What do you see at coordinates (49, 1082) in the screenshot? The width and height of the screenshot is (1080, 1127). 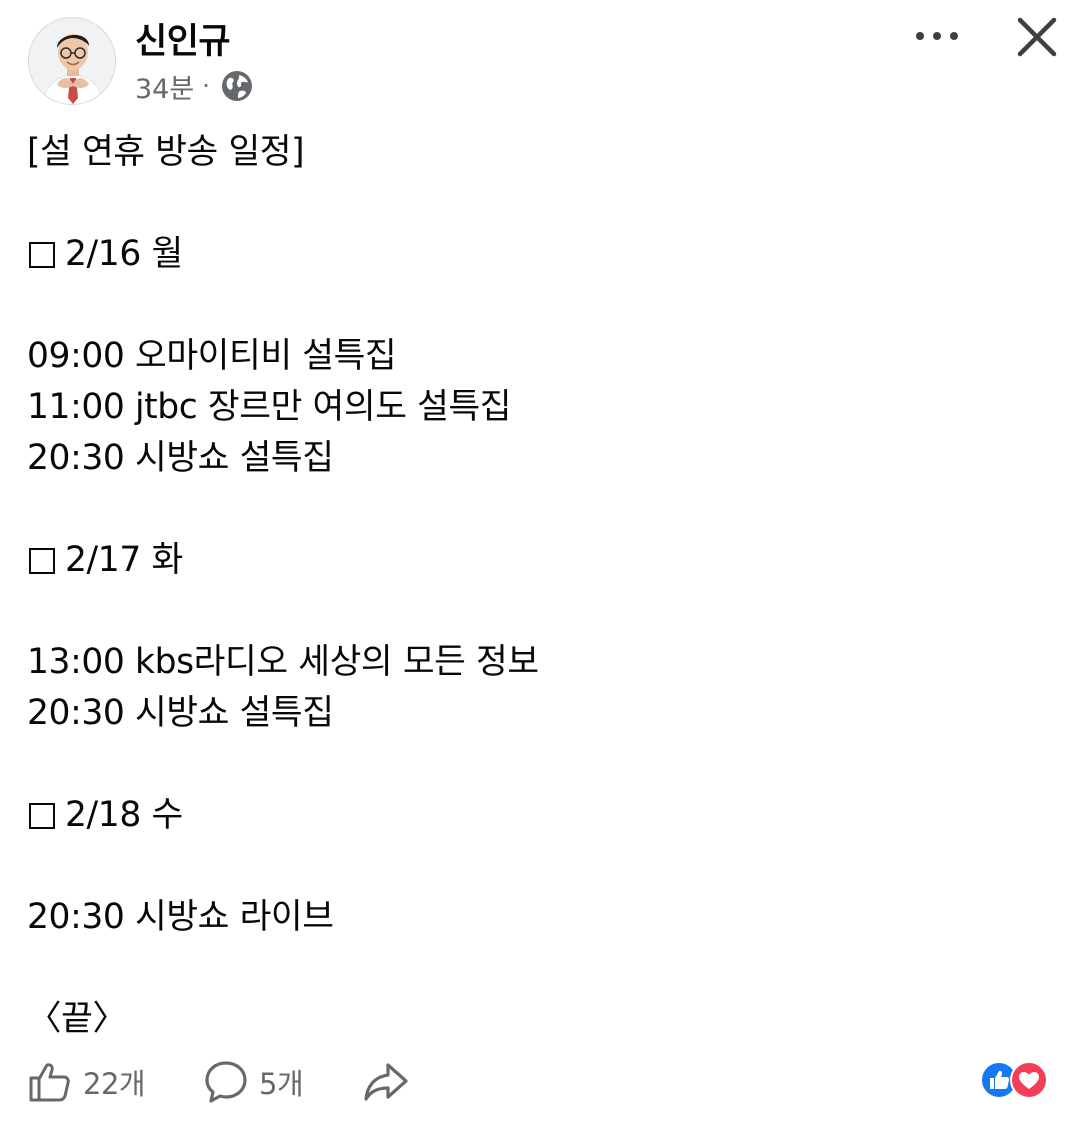 I see `thumbs-up-icon` at bounding box center [49, 1082].